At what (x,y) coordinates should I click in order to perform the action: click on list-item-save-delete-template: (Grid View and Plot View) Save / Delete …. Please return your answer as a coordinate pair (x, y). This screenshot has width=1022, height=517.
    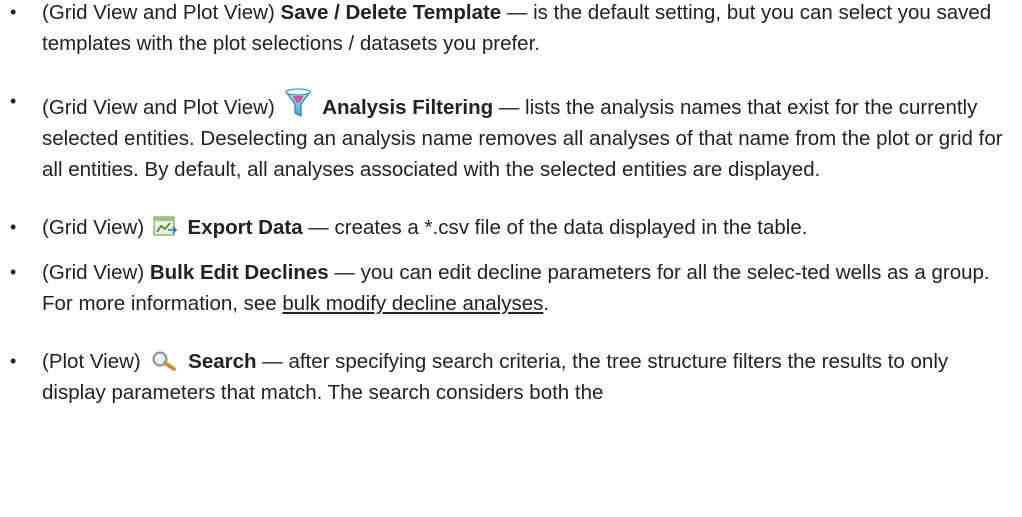
    Looking at the image, I should click on (511, 29).